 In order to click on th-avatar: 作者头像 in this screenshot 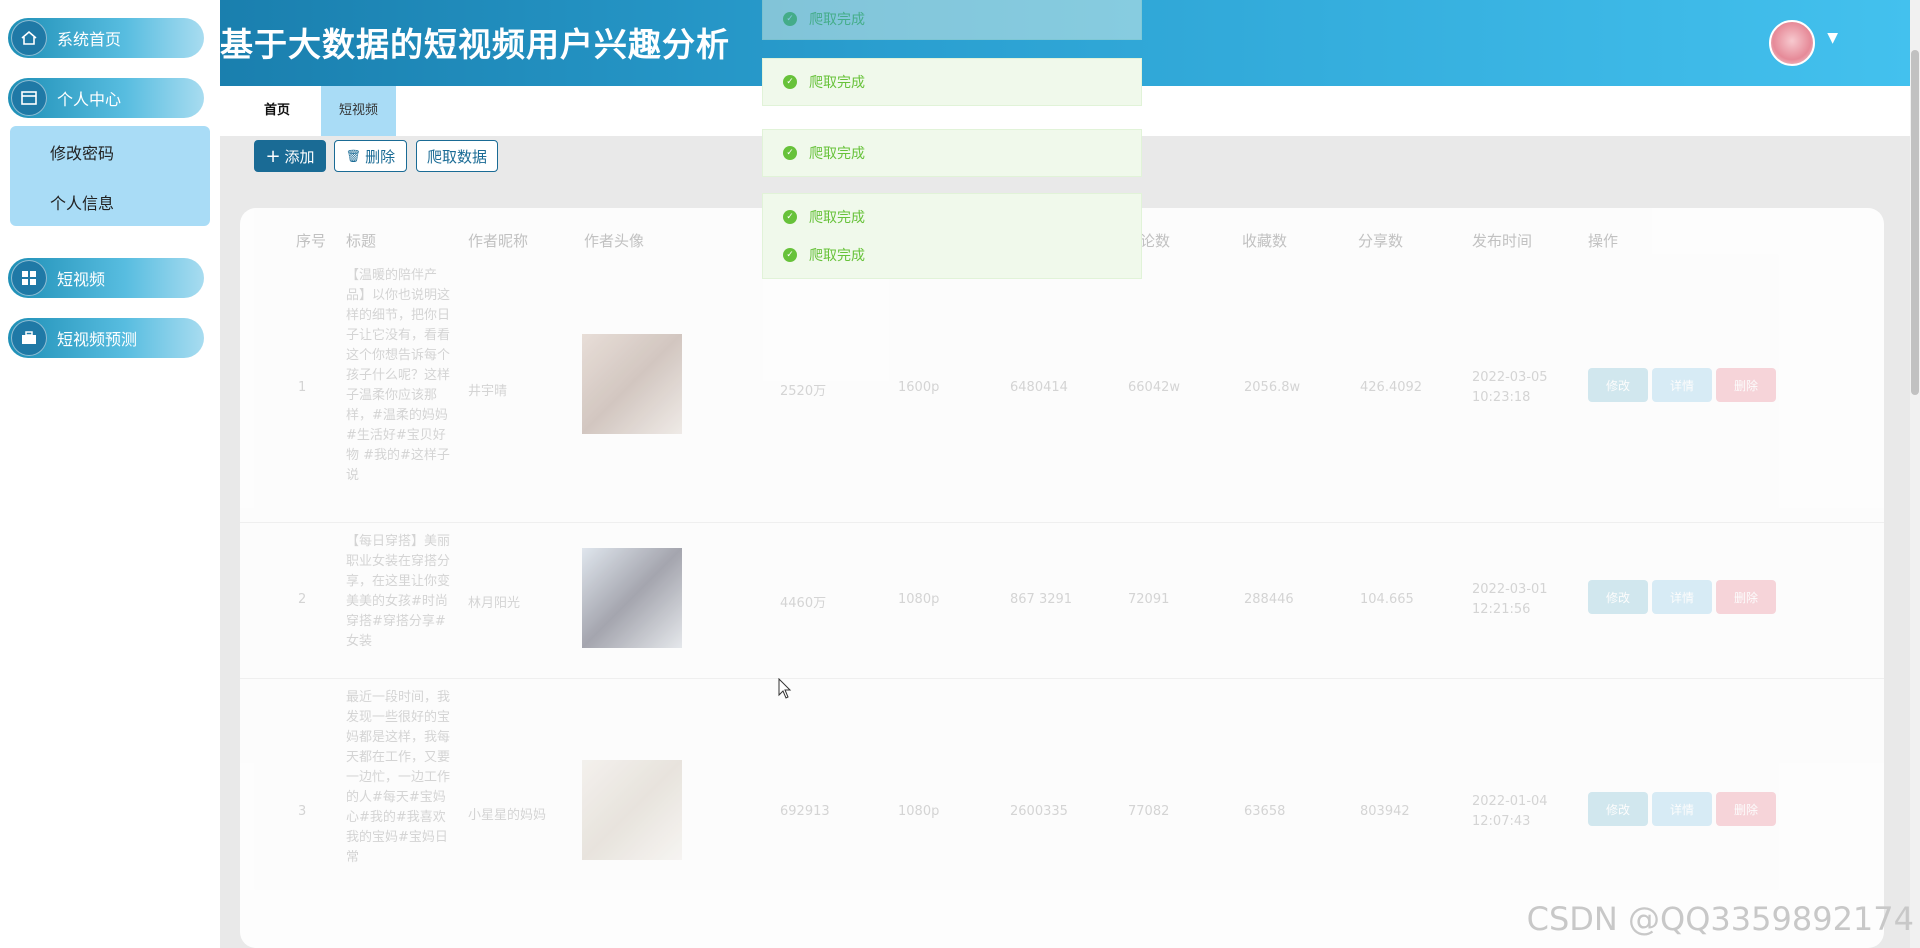, I will do `click(614, 241)`.